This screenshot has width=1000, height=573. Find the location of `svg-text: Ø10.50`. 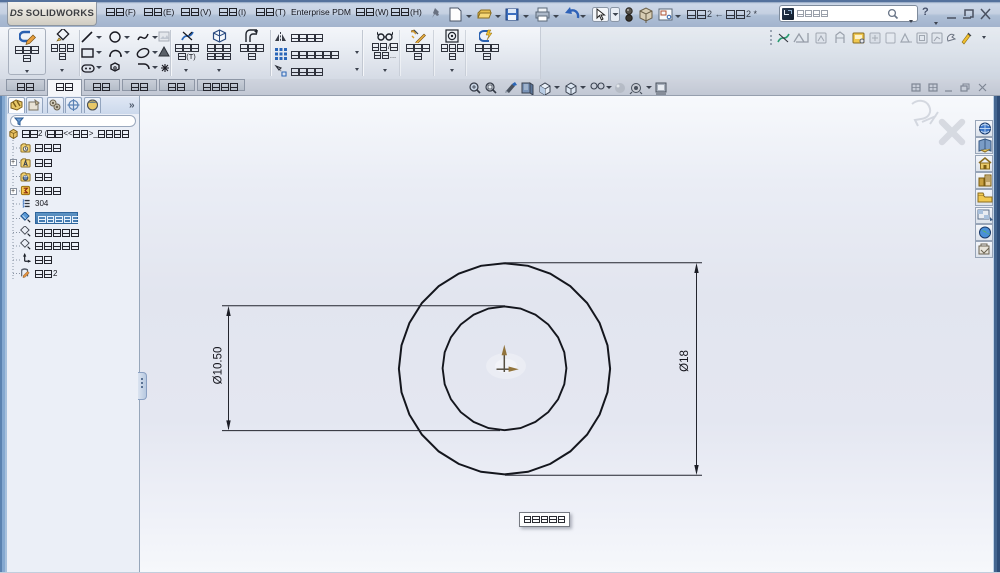

svg-text: Ø10.50 is located at coordinates (219, 366).